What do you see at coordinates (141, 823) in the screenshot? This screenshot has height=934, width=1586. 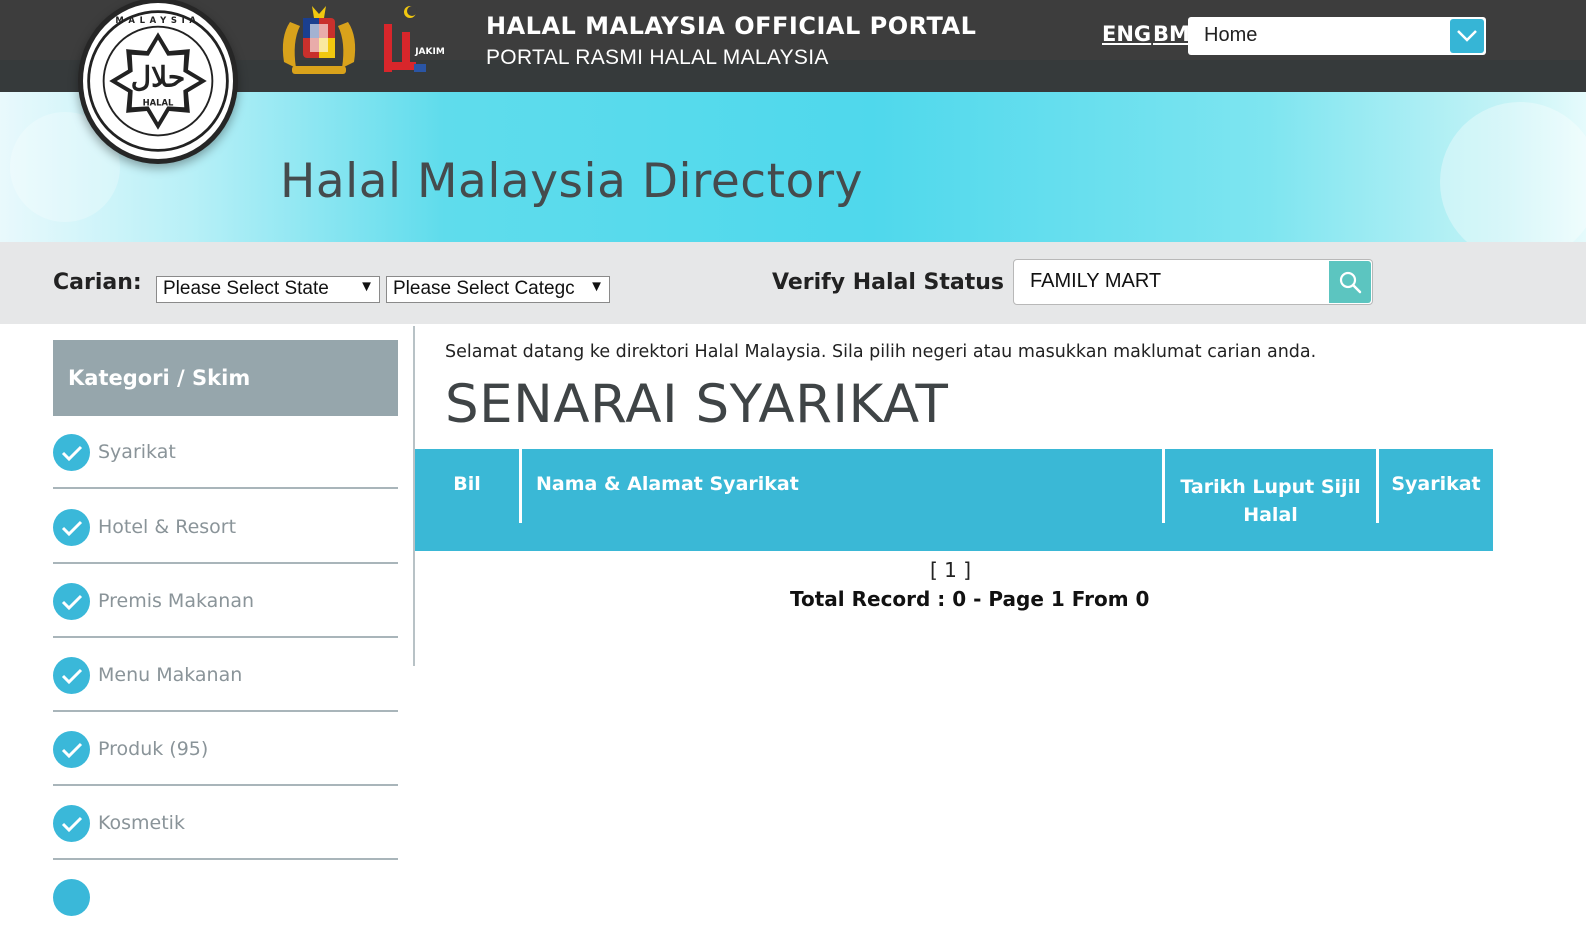 I see `sidebar-item-label: Kosmetik` at bounding box center [141, 823].